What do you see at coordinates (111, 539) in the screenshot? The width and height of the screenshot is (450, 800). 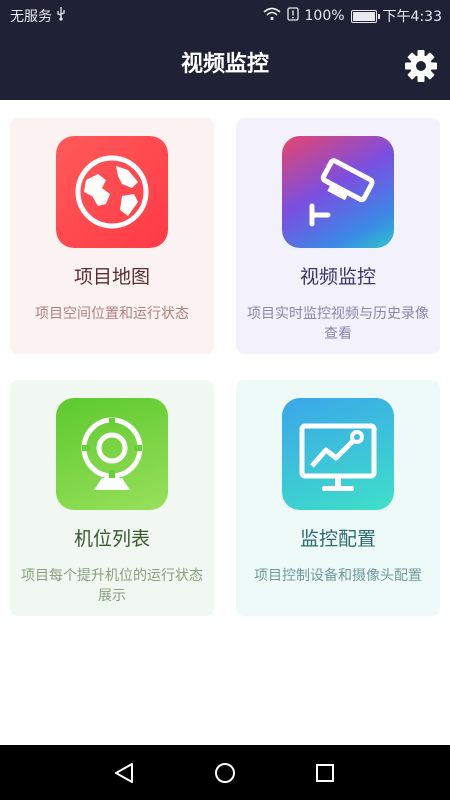 I see `card-title: 机位列表` at bounding box center [111, 539].